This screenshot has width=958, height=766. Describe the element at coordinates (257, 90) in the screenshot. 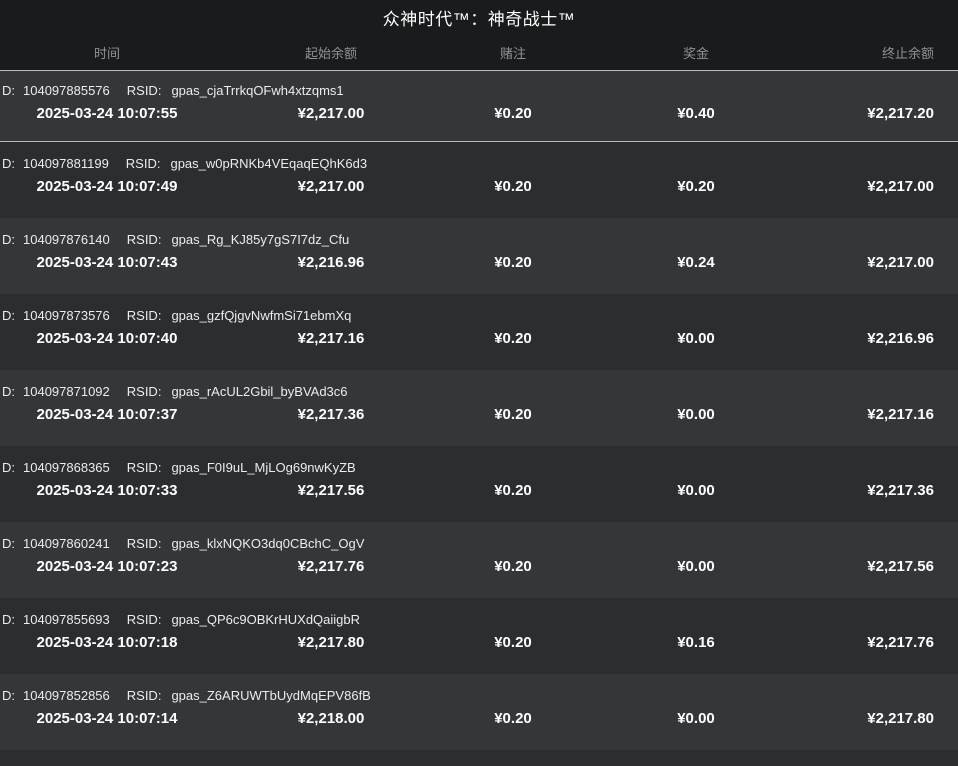

I see `rsid-value: gpas_cjaTrrkqOFwh4xtzqms1` at that location.